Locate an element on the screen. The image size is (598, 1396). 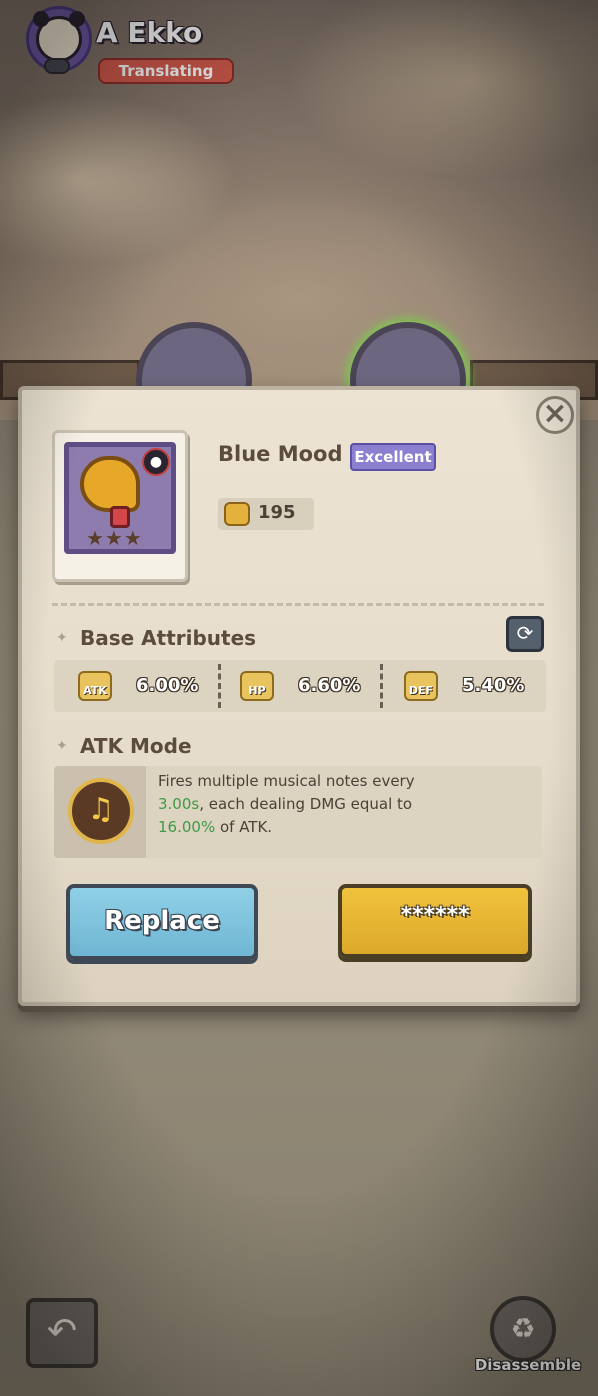
recycle-icon: ♻ is located at coordinates (523, 1328).